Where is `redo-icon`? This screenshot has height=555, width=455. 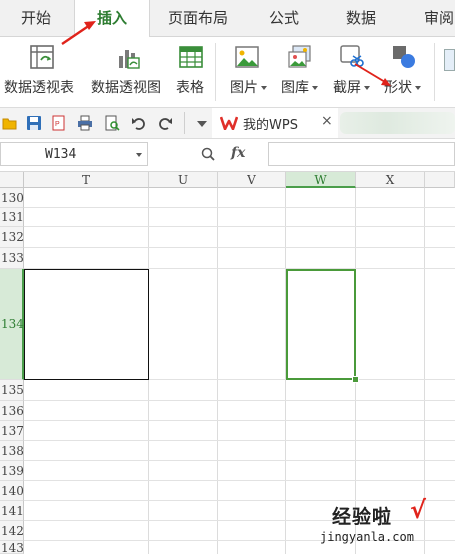
redo-icon is located at coordinates (165, 123).